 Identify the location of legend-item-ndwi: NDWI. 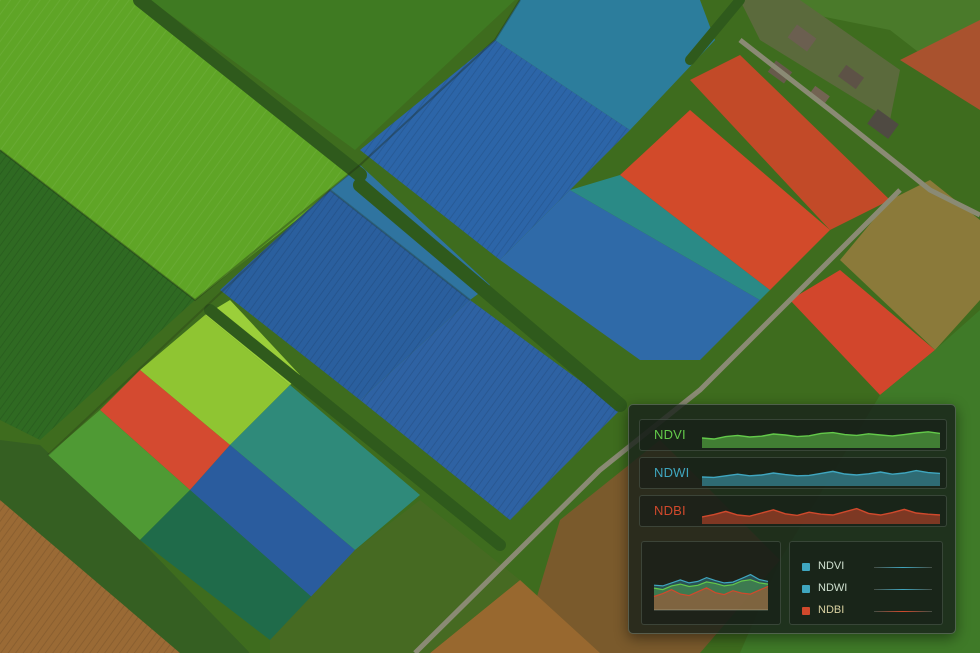
(869, 590).